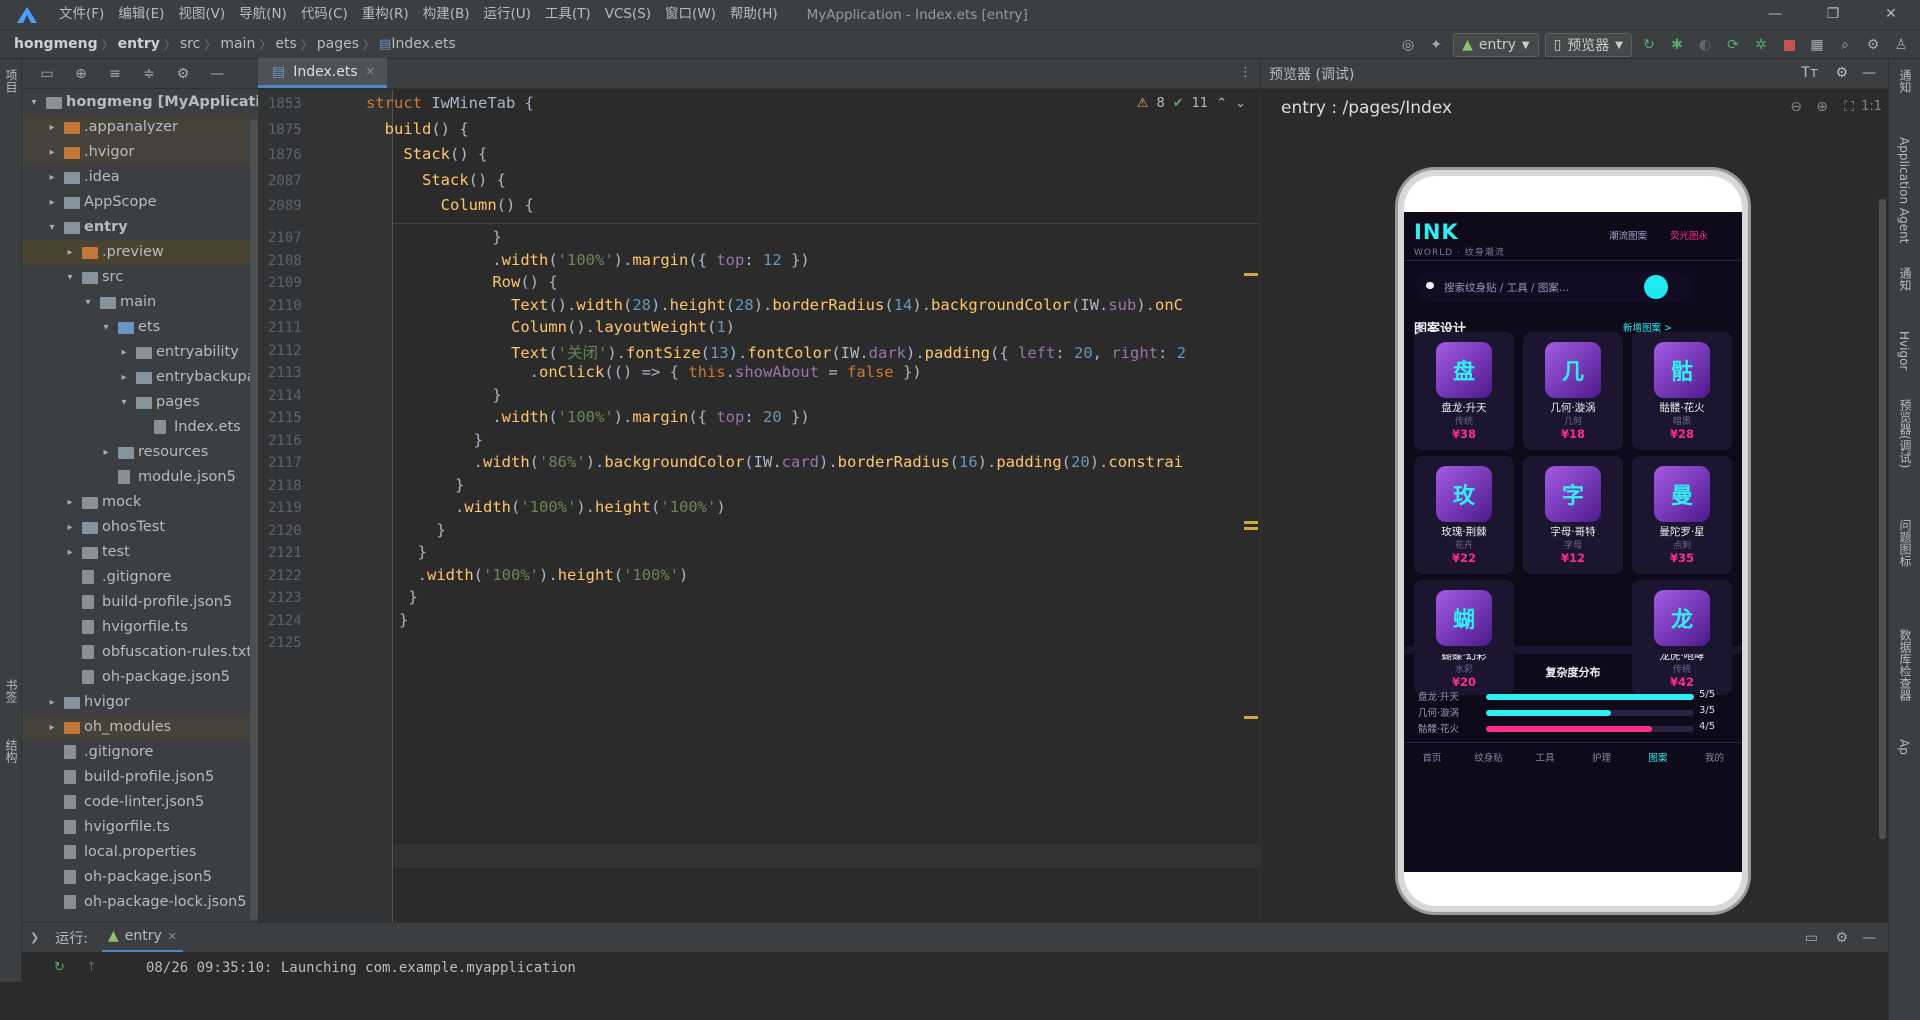  Describe the element at coordinates (140, 777) in the screenshot. I see `tree-item: build-profile.json5` at that location.